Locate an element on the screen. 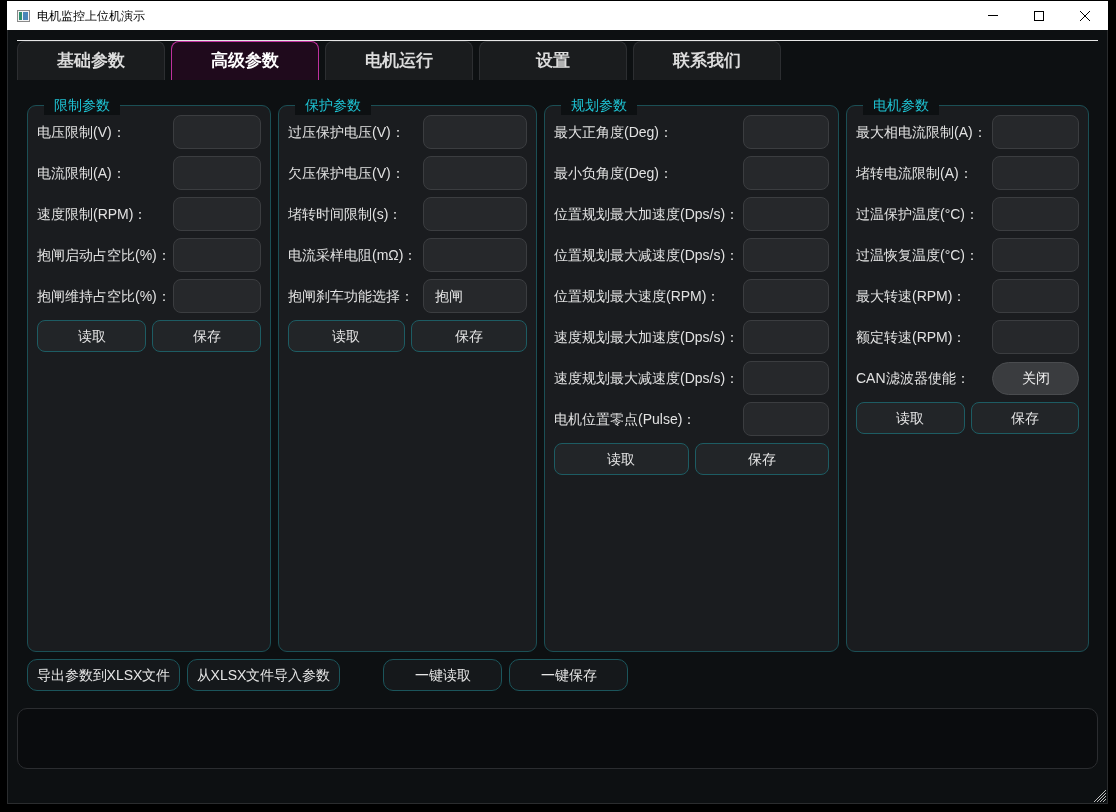  field-label: 堵转电流限制(A)： is located at coordinates (914, 173).